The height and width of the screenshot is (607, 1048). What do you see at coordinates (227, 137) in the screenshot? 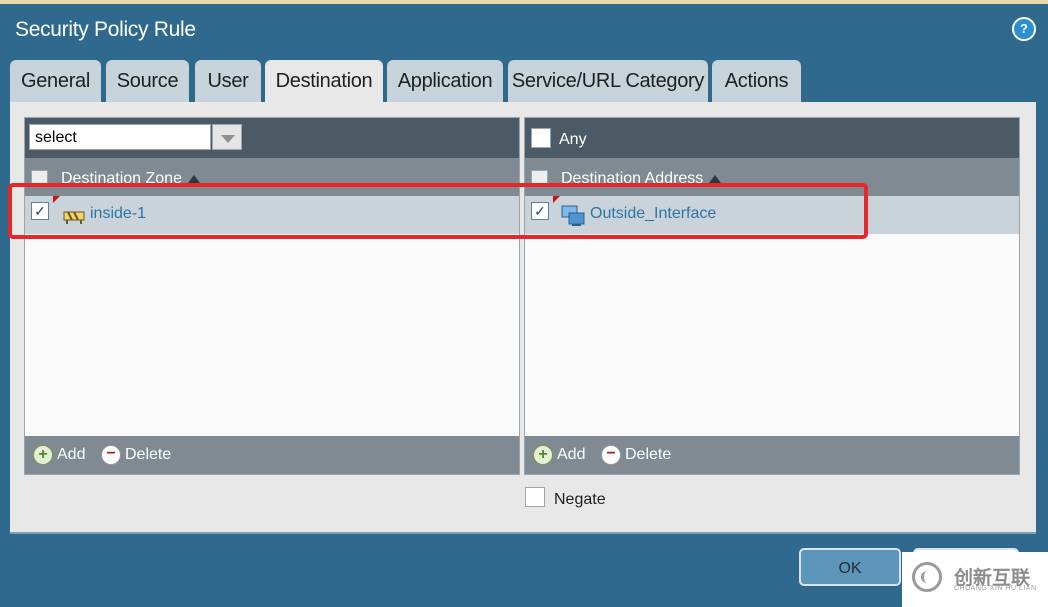
I see `chevron-down-icon` at bounding box center [227, 137].